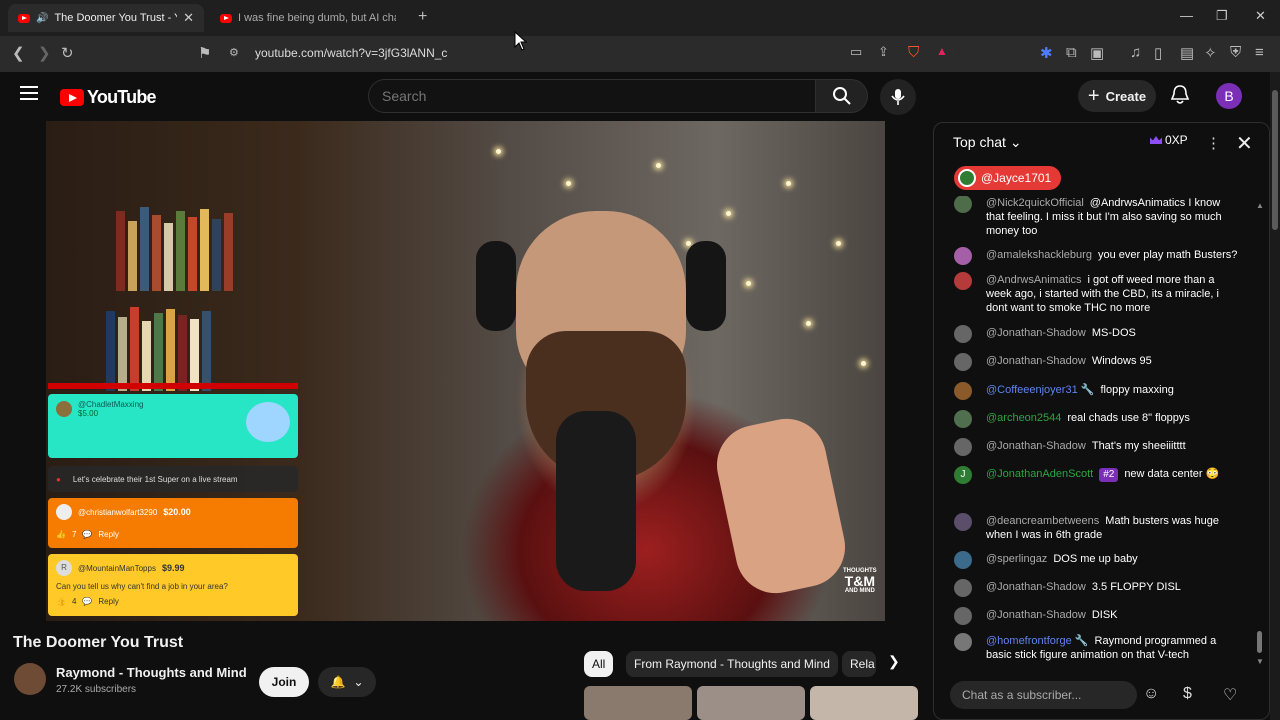 The width and height of the screenshot is (1280, 720). I want to click on tab-title: The Doomer You Trust - YouT, so click(115, 18).